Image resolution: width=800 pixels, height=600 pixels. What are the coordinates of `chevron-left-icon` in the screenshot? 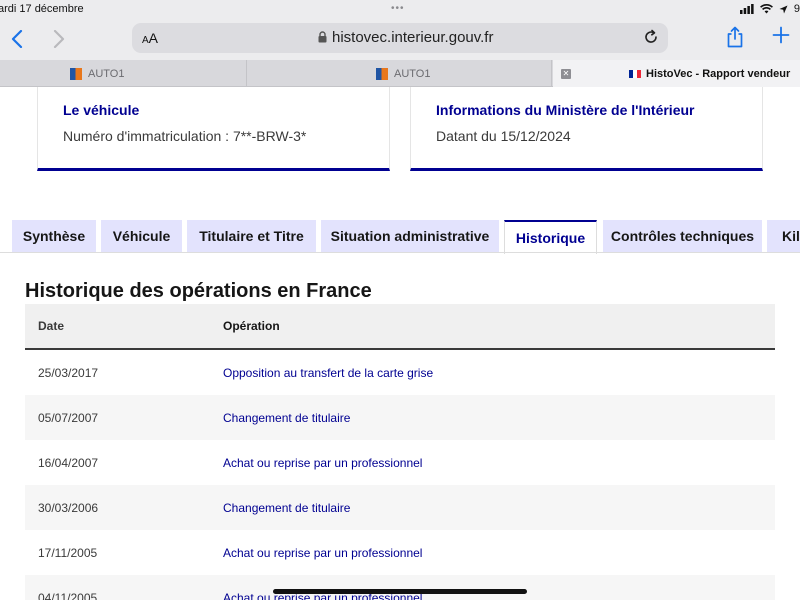 It's located at (17, 39).